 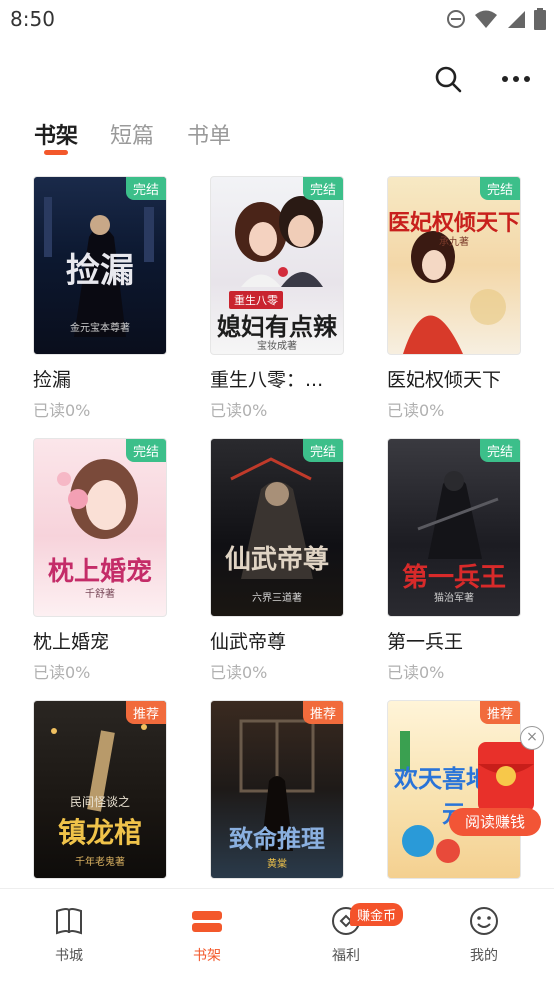 I want to click on cover-title: 致命推理, so click(x=277, y=839).